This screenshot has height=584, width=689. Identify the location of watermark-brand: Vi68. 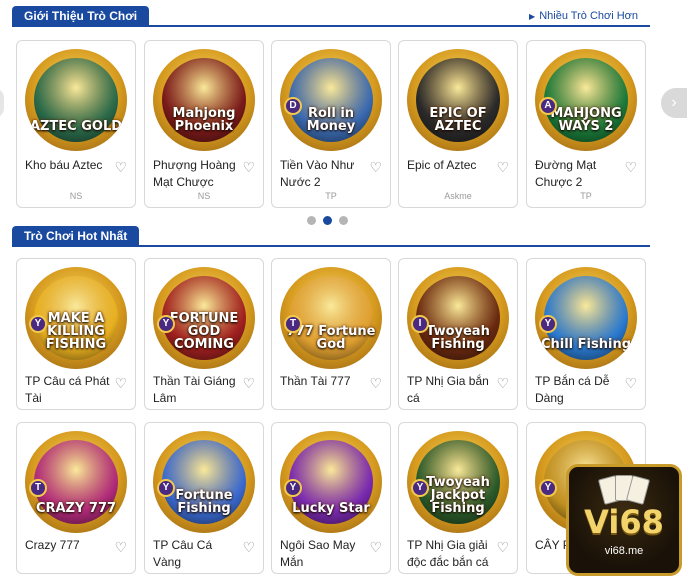
(624, 522).